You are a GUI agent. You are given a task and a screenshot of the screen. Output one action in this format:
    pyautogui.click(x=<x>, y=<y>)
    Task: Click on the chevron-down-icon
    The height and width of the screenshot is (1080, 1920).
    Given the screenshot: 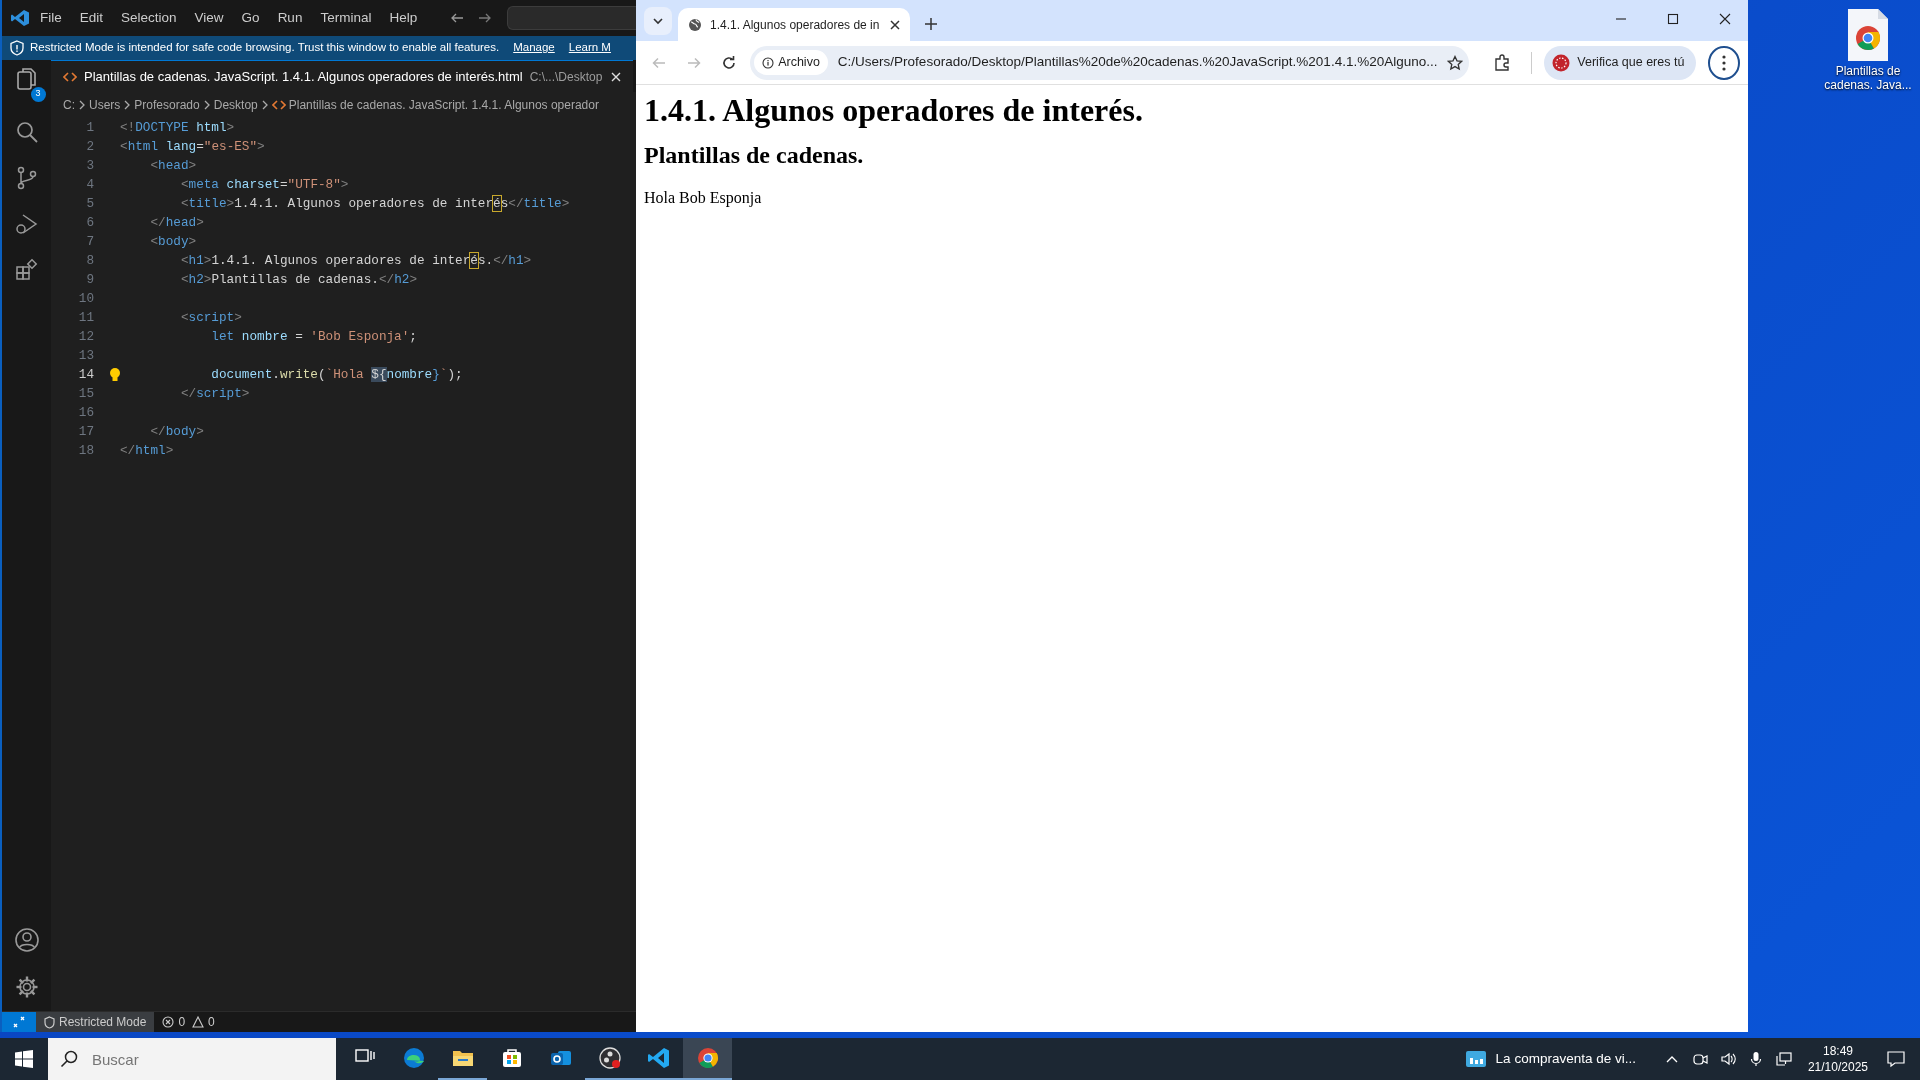 What is the action you would take?
    pyautogui.click(x=658, y=21)
    